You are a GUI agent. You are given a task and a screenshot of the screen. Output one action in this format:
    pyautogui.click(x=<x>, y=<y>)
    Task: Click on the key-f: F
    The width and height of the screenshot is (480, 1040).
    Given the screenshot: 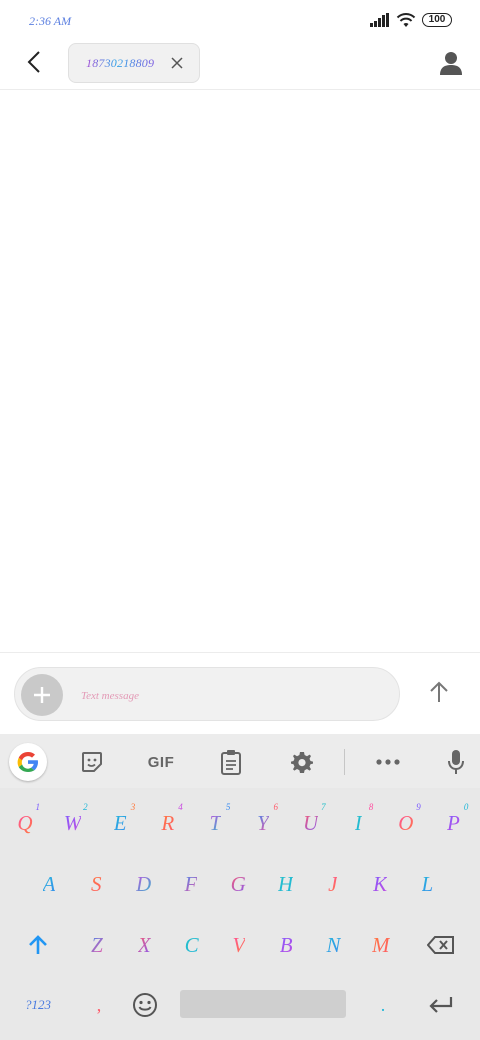 What is the action you would take?
    pyautogui.click(x=191, y=884)
    